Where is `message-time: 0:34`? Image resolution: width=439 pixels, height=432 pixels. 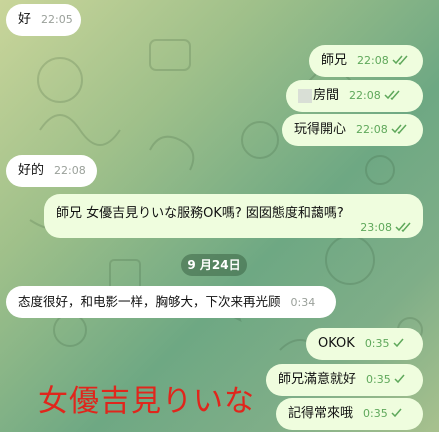 message-time: 0:34 is located at coordinates (303, 302).